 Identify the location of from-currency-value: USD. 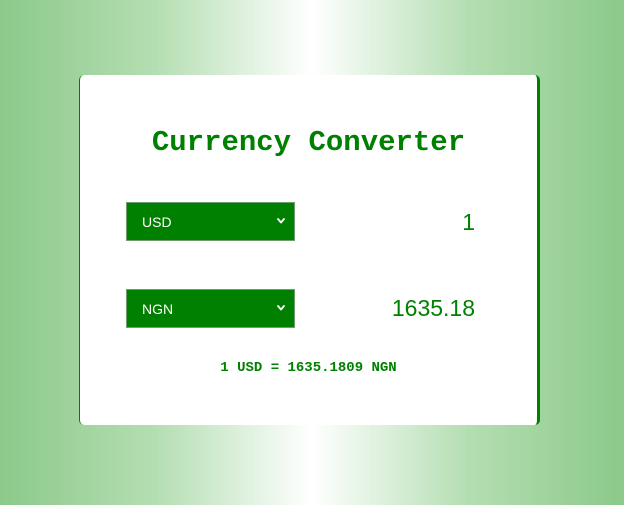
(157, 222).